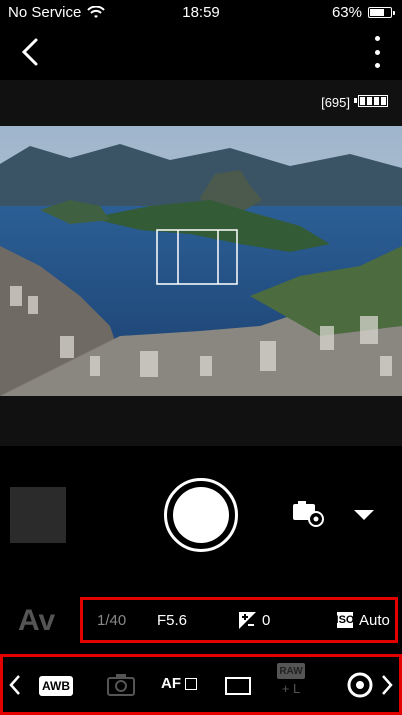 The height and width of the screenshot is (715, 402). What do you see at coordinates (111, 620) in the screenshot?
I see `shutter-speed: 1/40` at bounding box center [111, 620].